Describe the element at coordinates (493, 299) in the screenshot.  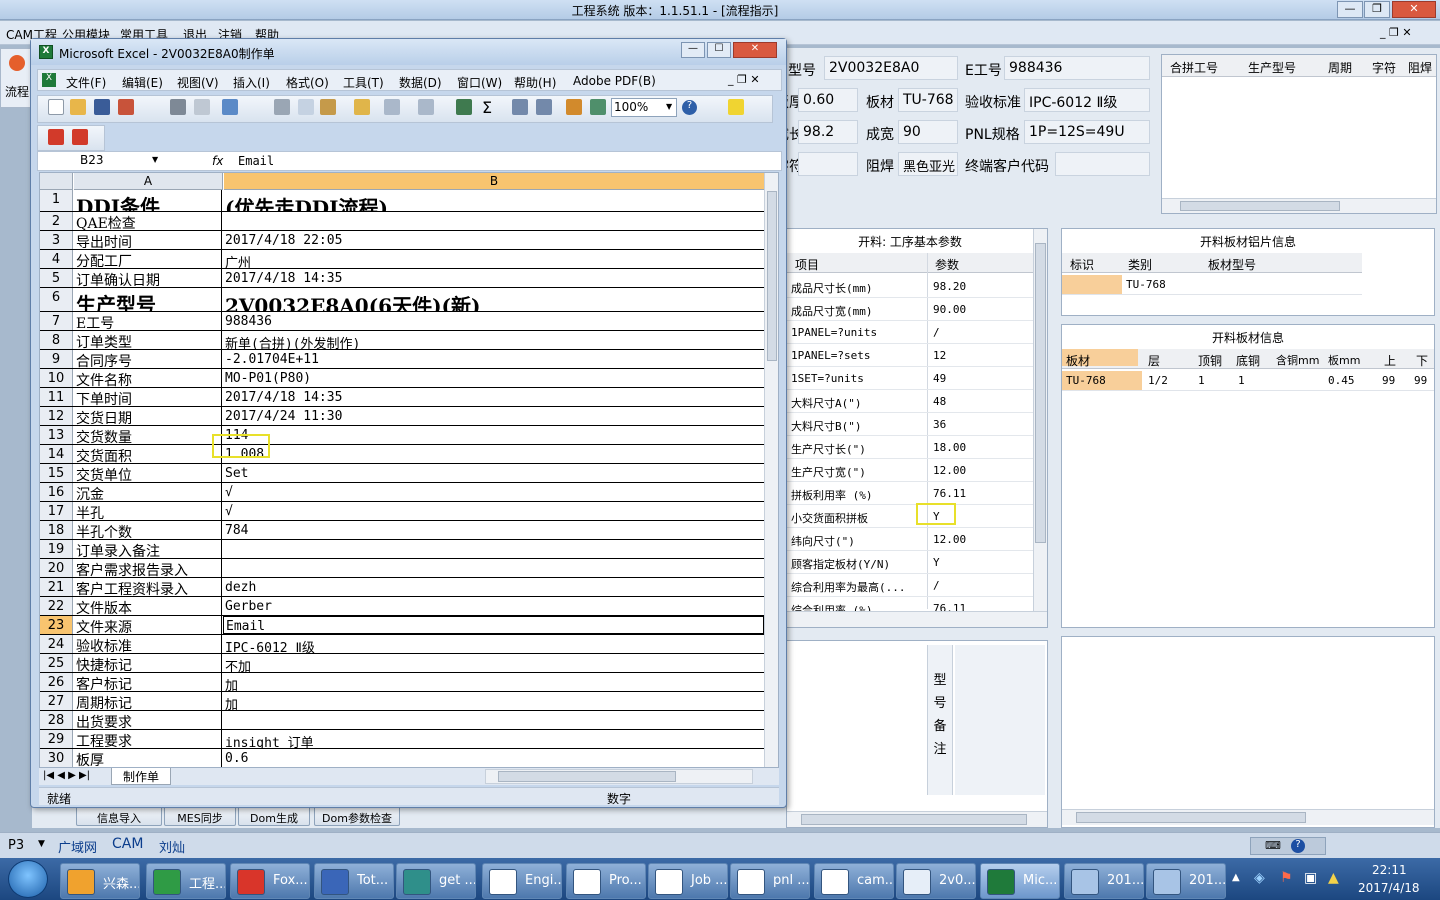
I see `cell-b: 2V0032E8A0(6天件)(新)` at that location.